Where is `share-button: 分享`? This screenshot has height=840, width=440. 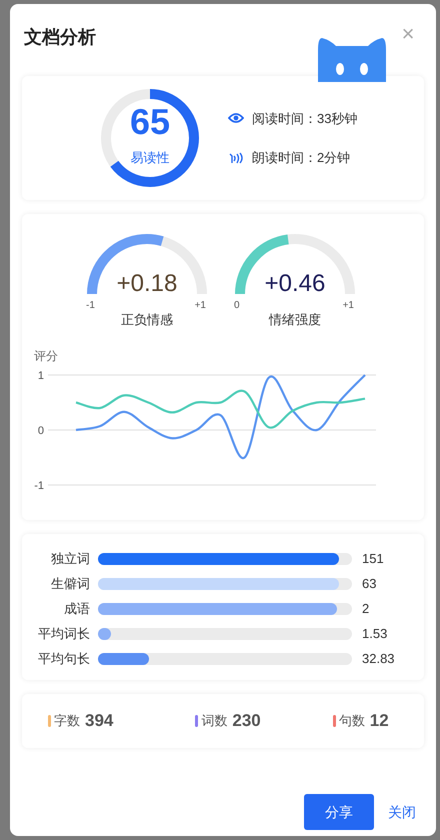
share-button: 分享 is located at coordinates (339, 812).